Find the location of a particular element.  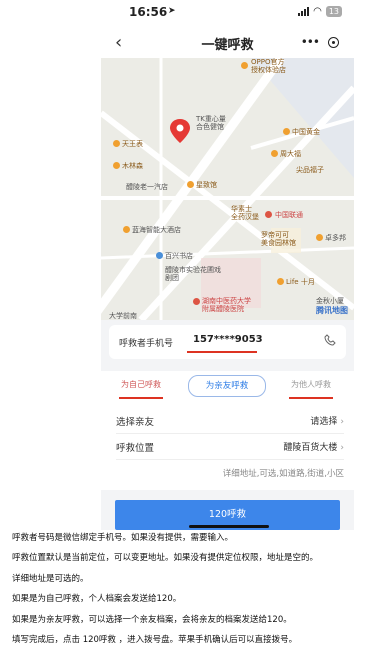

status-icons: ◠ 13 is located at coordinates (320, 11).